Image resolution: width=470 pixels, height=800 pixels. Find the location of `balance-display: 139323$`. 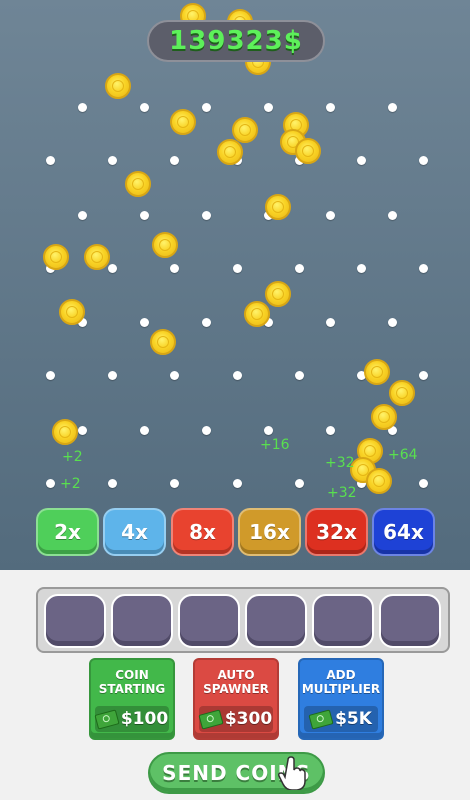

balance-display: 139323$ is located at coordinates (236, 41).